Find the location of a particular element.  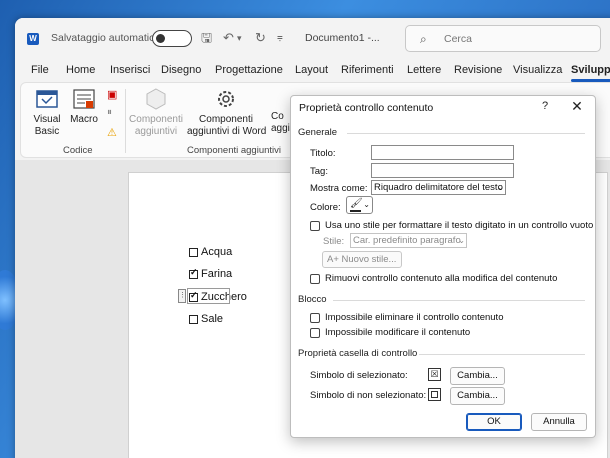

list-item: ⋮ Zucchero is located at coordinates (212, 296).